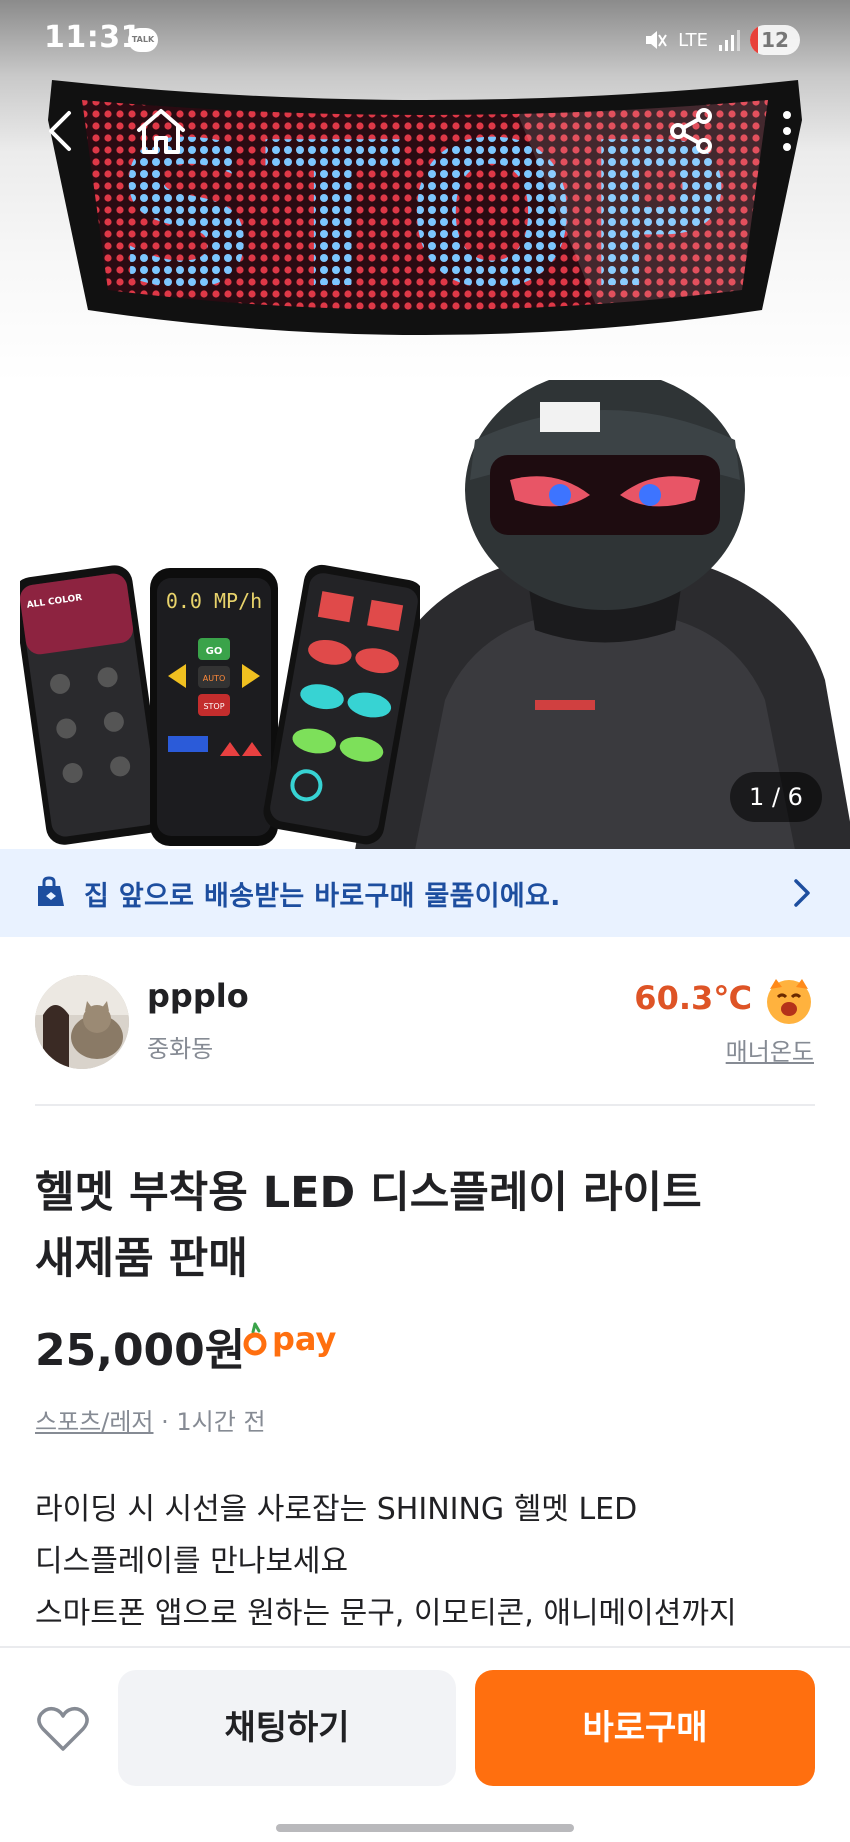 The height and width of the screenshot is (1842, 850). What do you see at coordinates (645, 1728) in the screenshot?
I see `buy-now-button: 바로구매` at bounding box center [645, 1728].